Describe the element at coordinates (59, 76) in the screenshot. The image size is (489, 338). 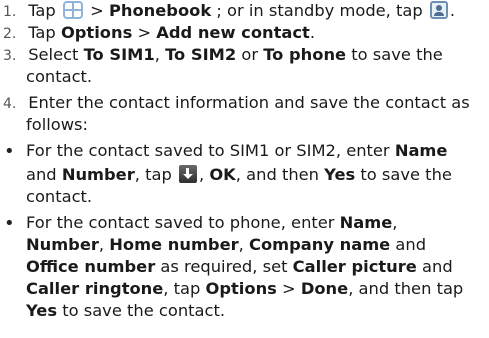
I see `step-text: contact.` at that location.